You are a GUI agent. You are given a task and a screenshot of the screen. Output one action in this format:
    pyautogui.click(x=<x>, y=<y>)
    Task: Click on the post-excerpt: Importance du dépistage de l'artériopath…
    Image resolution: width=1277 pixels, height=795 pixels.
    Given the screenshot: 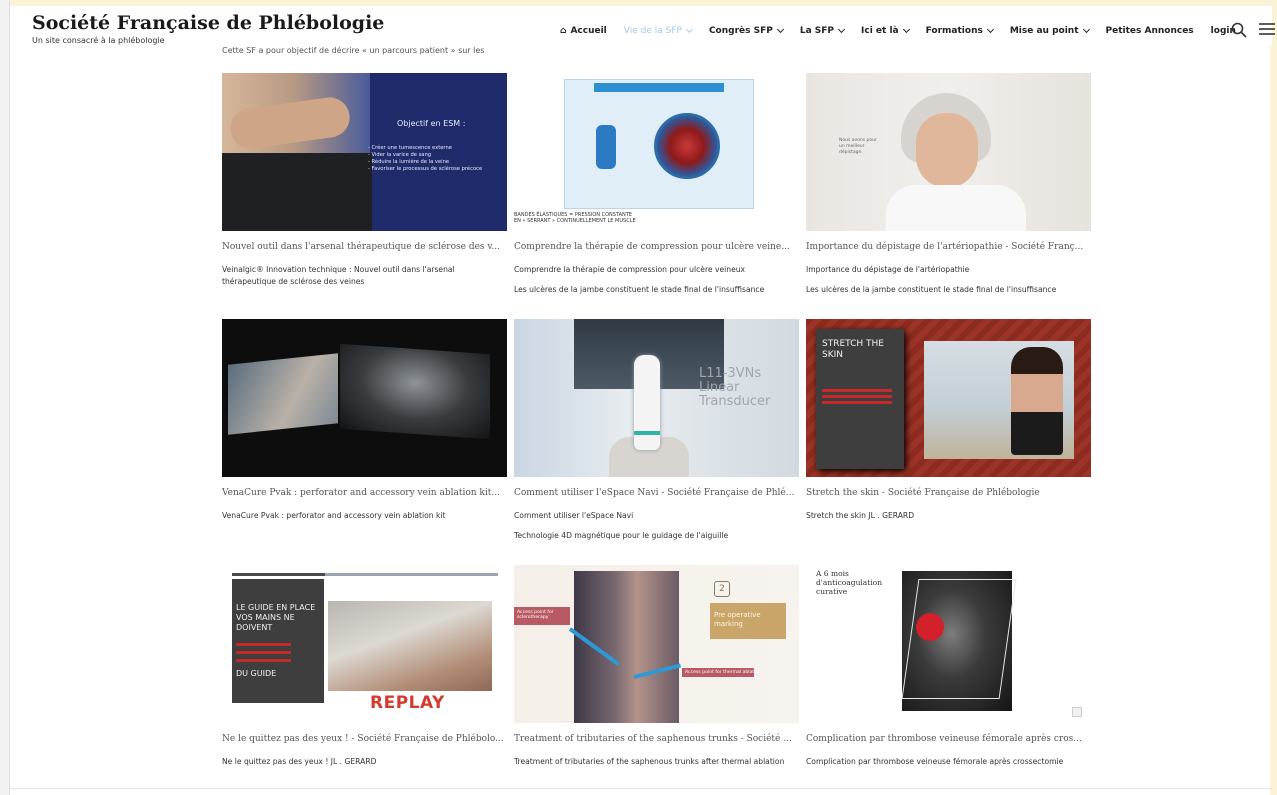 What is the action you would take?
    pyautogui.click(x=888, y=269)
    